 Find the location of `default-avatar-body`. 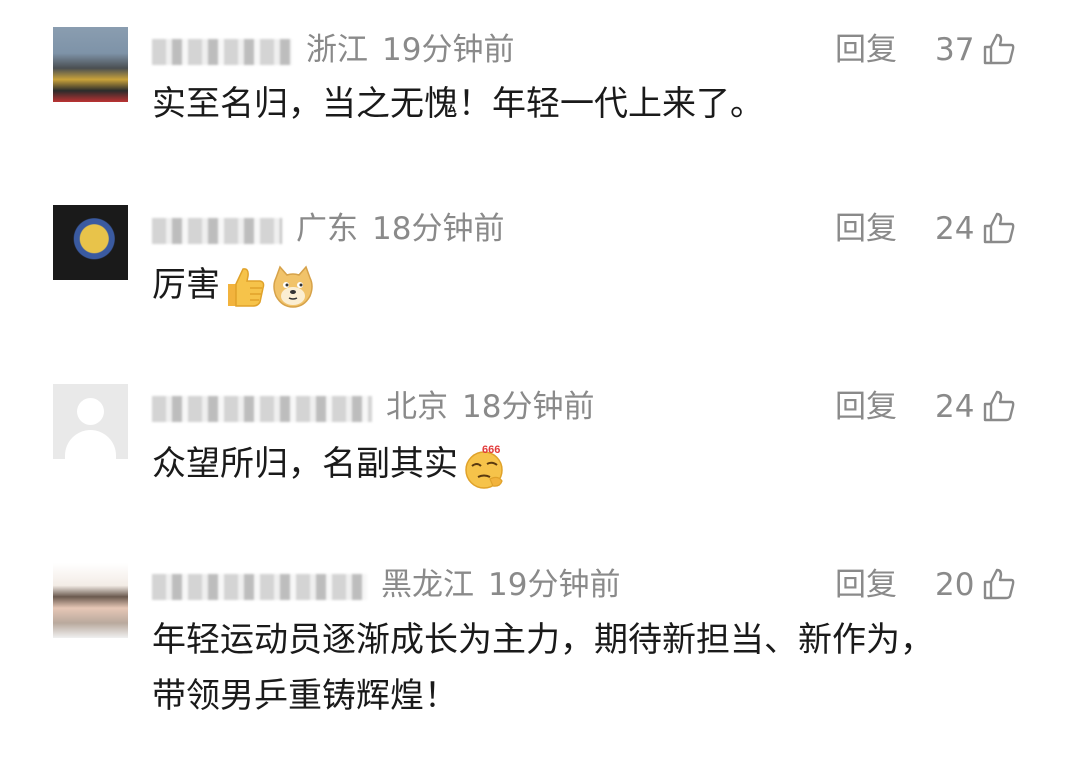

default-avatar-body is located at coordinates (90, 444).